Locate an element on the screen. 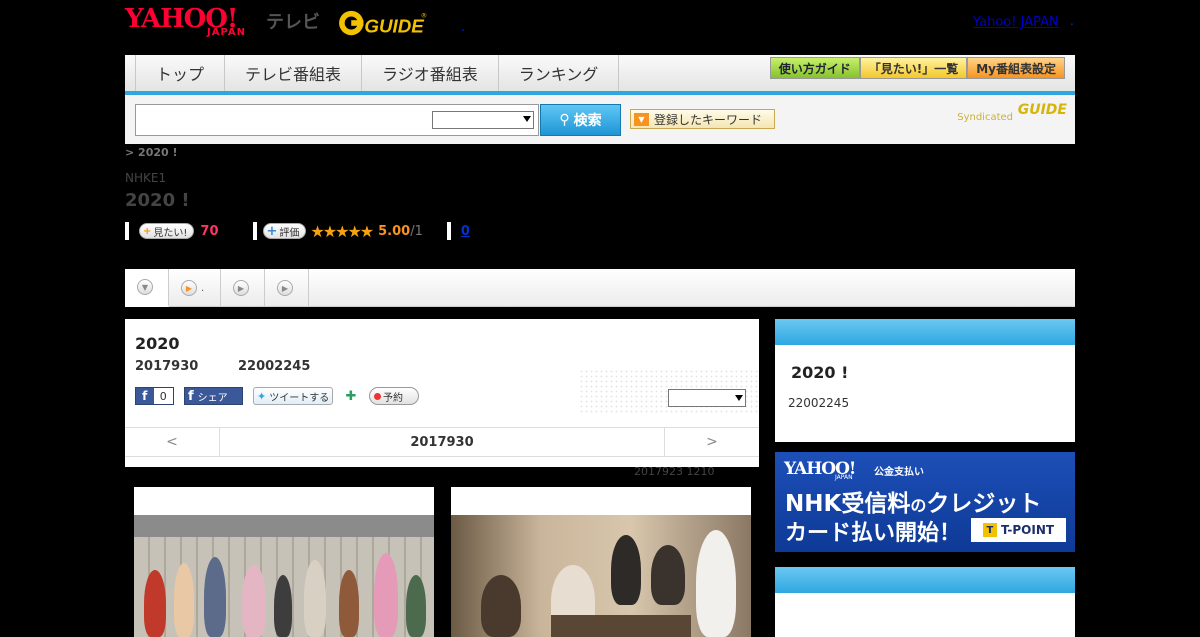 This screenshot has width=1200, height=637. search-category-select is located at coordinates (483, 120).